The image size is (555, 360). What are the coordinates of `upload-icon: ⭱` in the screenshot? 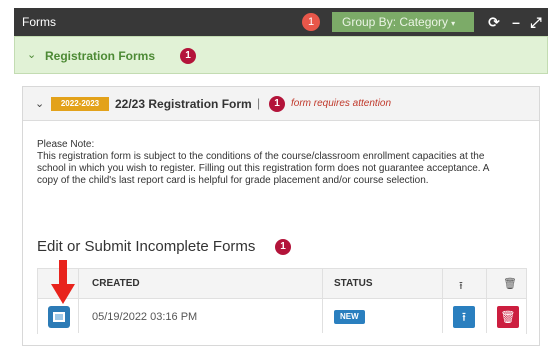 It's located at (464, 317).